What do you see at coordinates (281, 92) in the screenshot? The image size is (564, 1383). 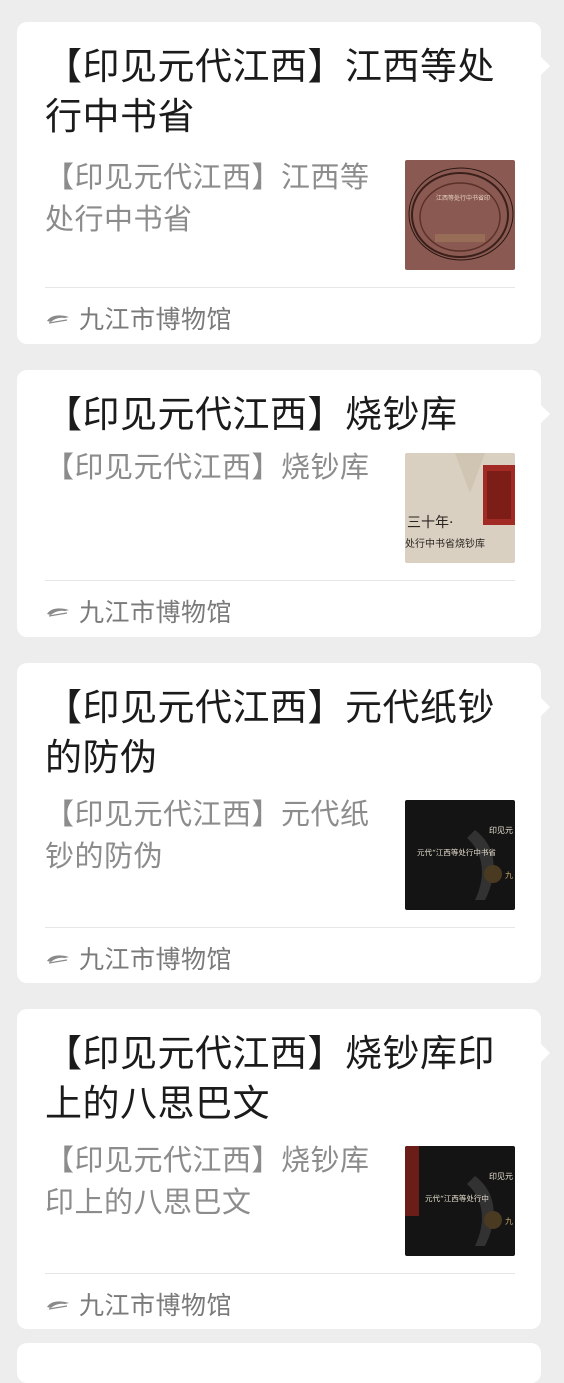 I see `article-title: 【印见元代江西】江西等处行中书省` at bounding box center [281, 92].